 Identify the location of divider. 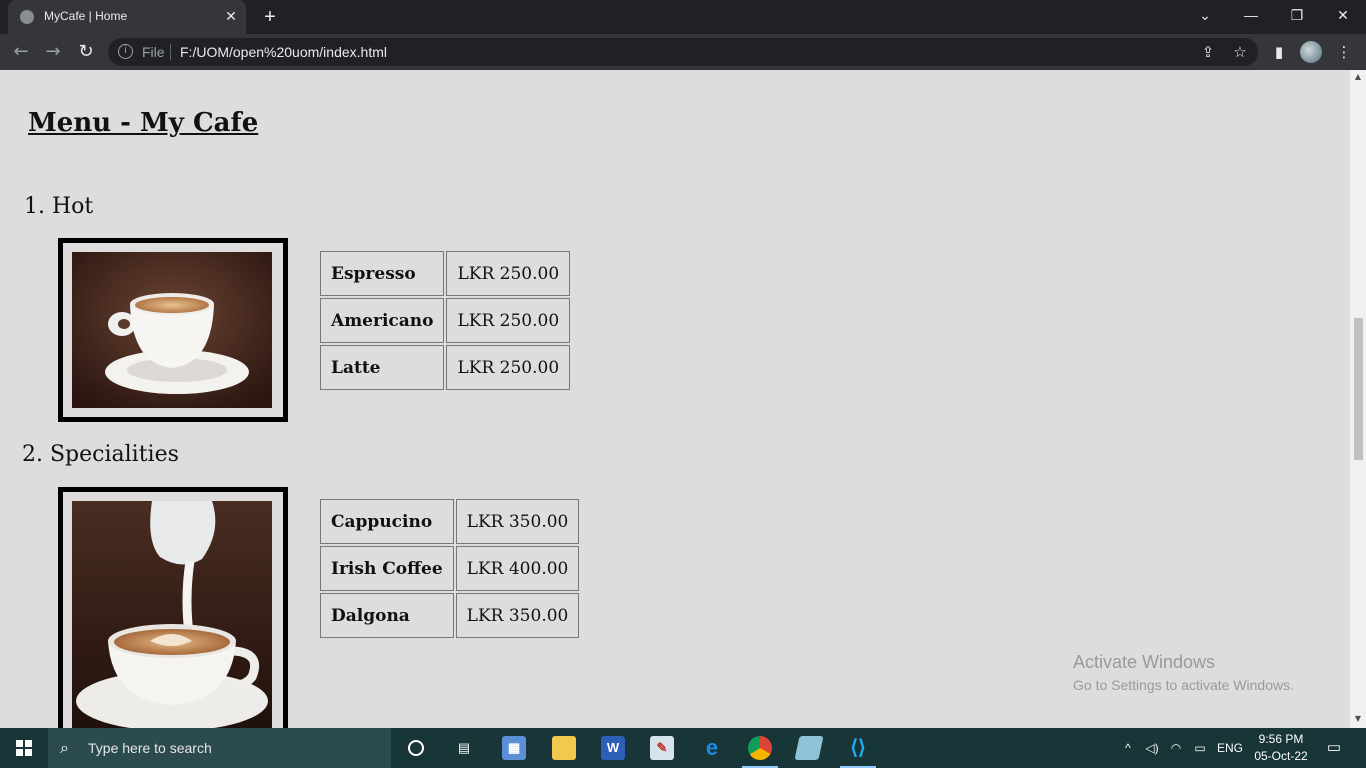
(170, 52).